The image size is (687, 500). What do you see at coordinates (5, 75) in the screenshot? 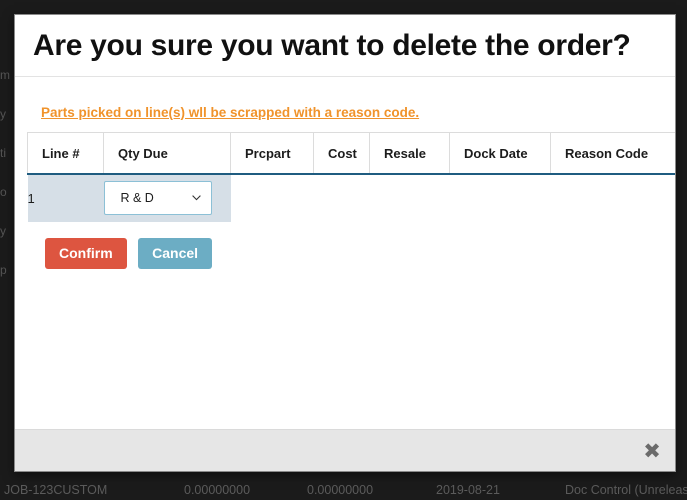
I see `background-text-fragment: m` at bounding box center [5, 75].